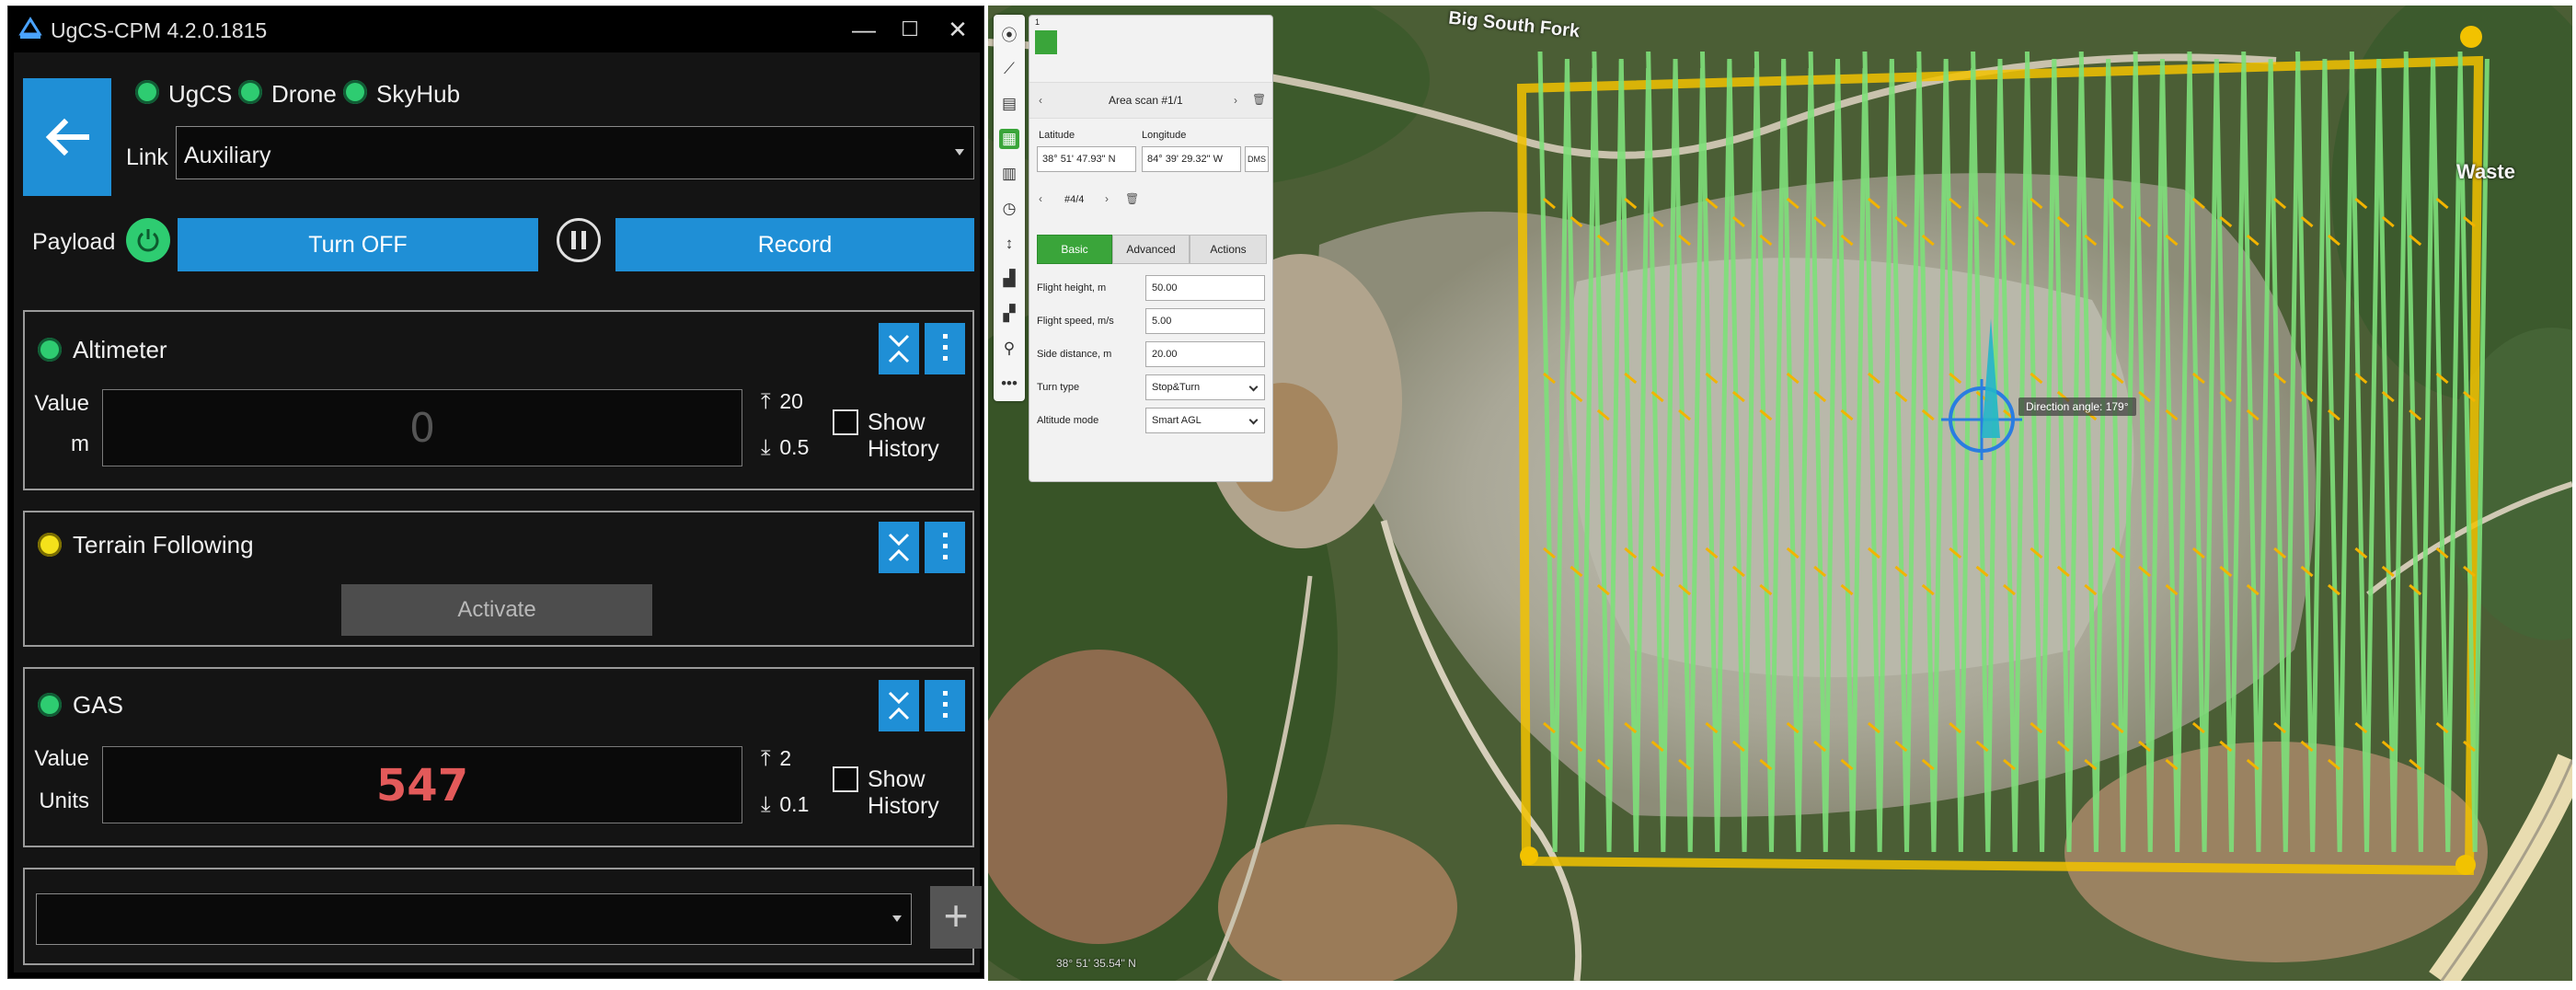  What do you see at coordinates (250, 92) in the screenshot?
I see `drone-status-dot` at bounding box center [250, 92].